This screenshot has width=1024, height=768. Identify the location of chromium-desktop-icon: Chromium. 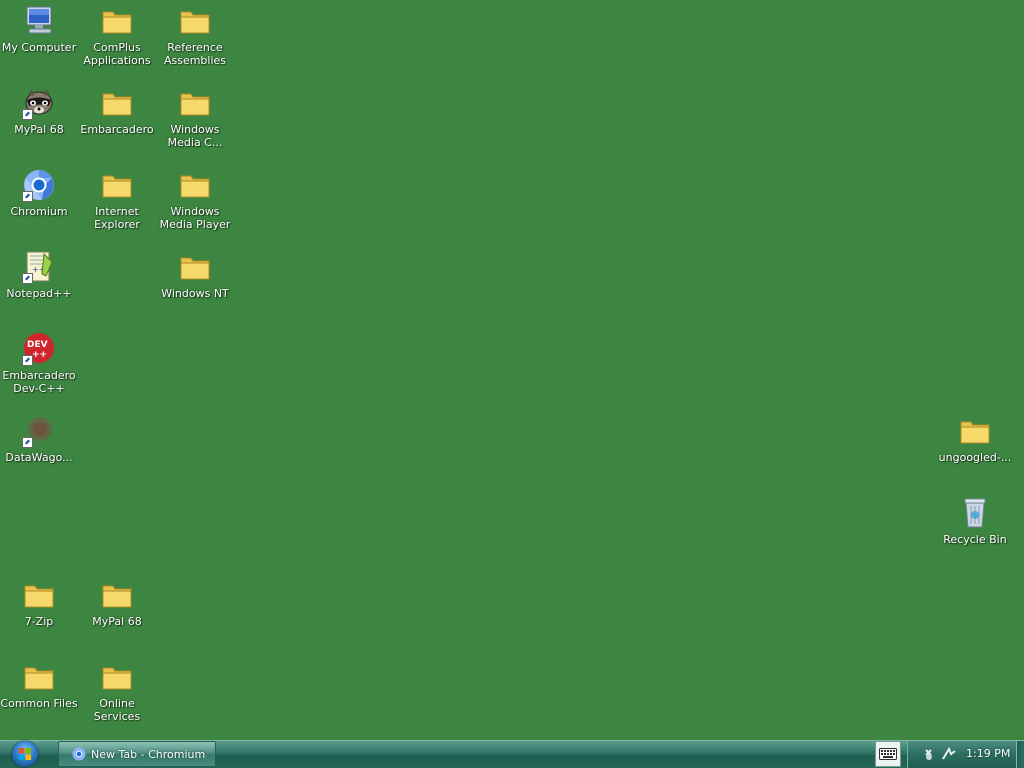
(39, 201).